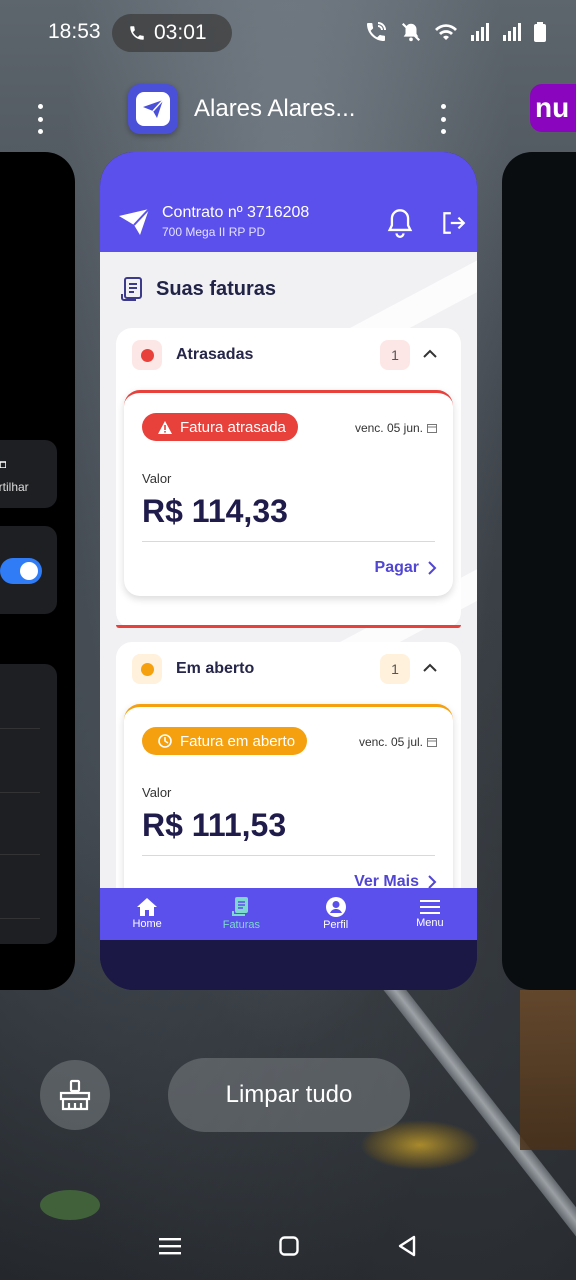 The image size is (576, 1280). Describe the element at coordinates (390, 742) in the screenshot. I see `due-date-open-text: venc. 05 jul.` at that location.